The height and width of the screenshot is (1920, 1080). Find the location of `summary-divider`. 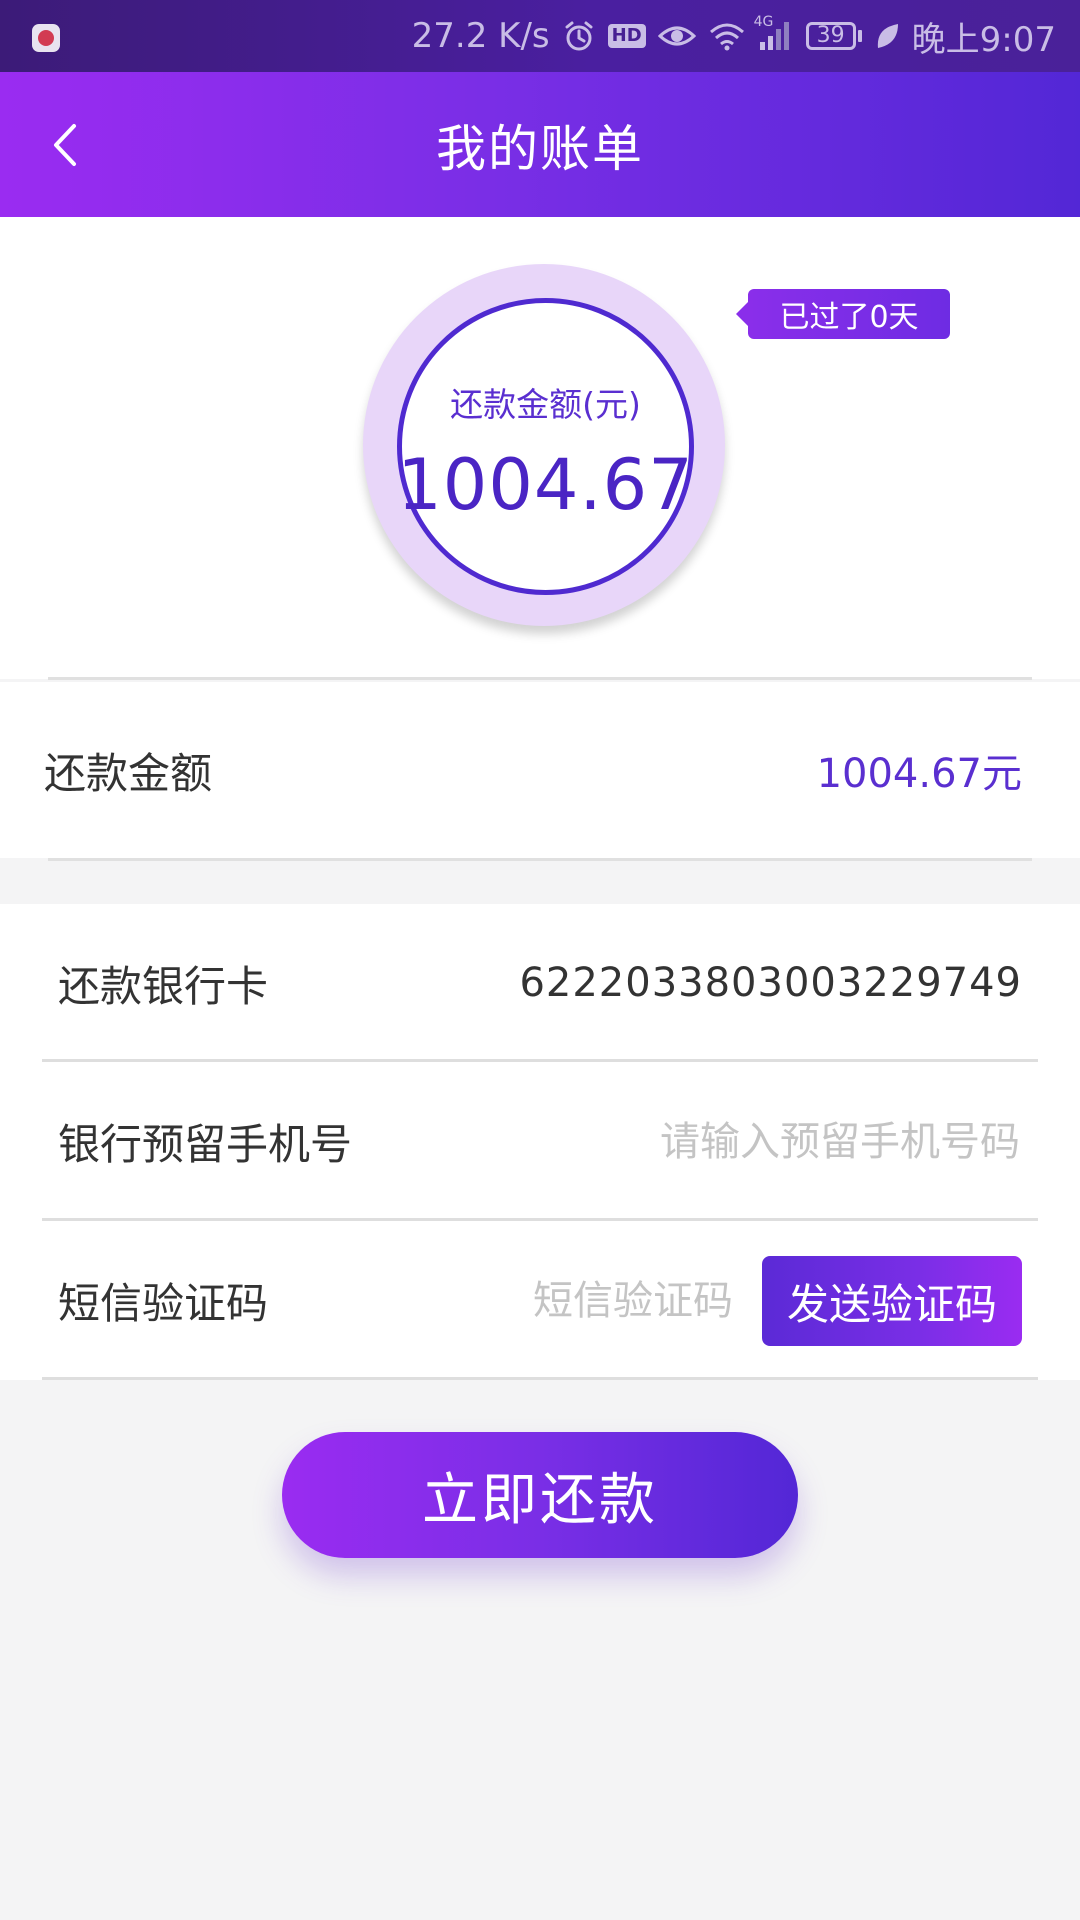

summary-divider is located at coordinates (540, 678).